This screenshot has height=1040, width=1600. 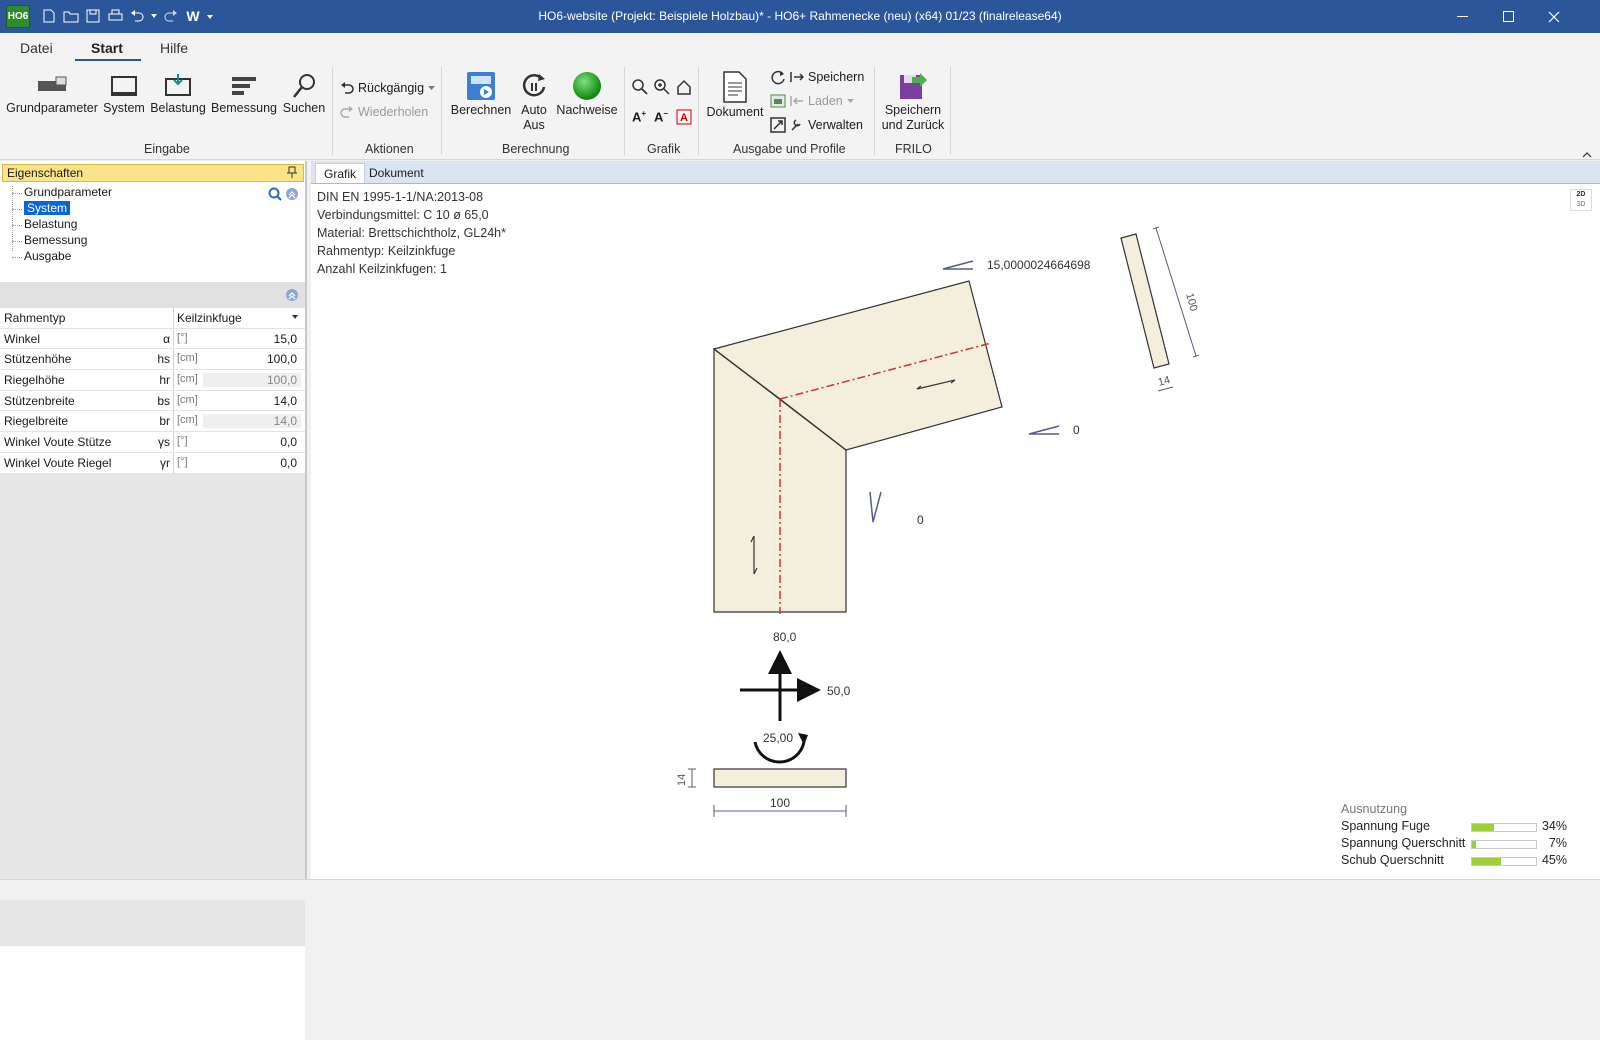 I want to click on svg-text: A, so click(x=684, y=118).